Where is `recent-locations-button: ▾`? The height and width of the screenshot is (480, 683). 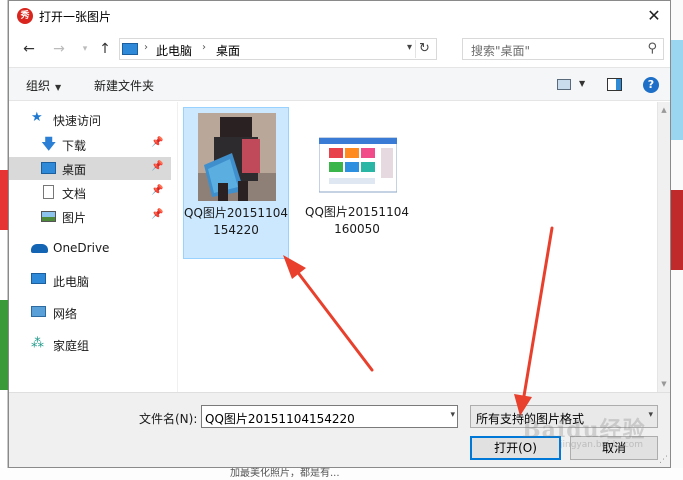
recent-locations-button: ▾ is located at coordinates (85, 49).